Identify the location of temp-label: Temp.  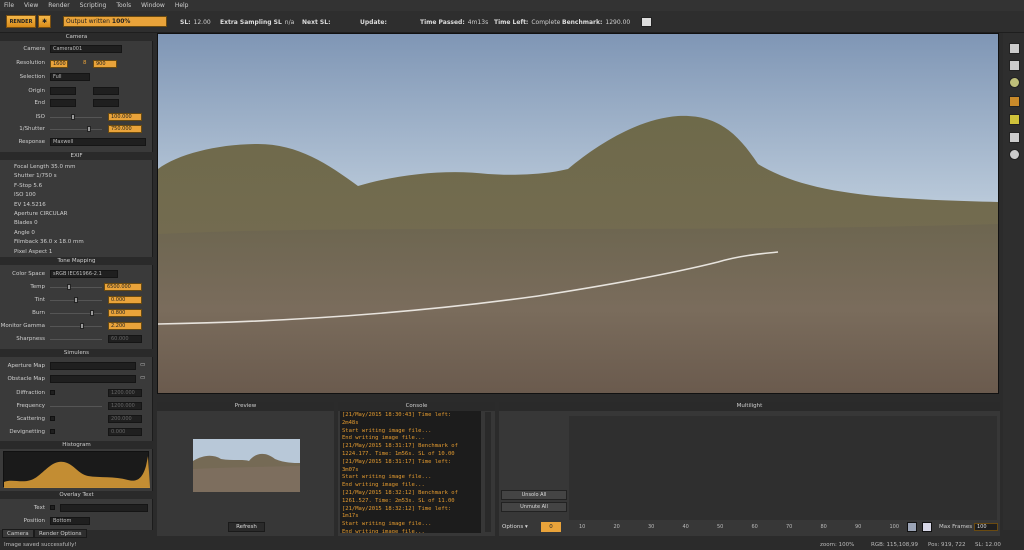
(37, 287).